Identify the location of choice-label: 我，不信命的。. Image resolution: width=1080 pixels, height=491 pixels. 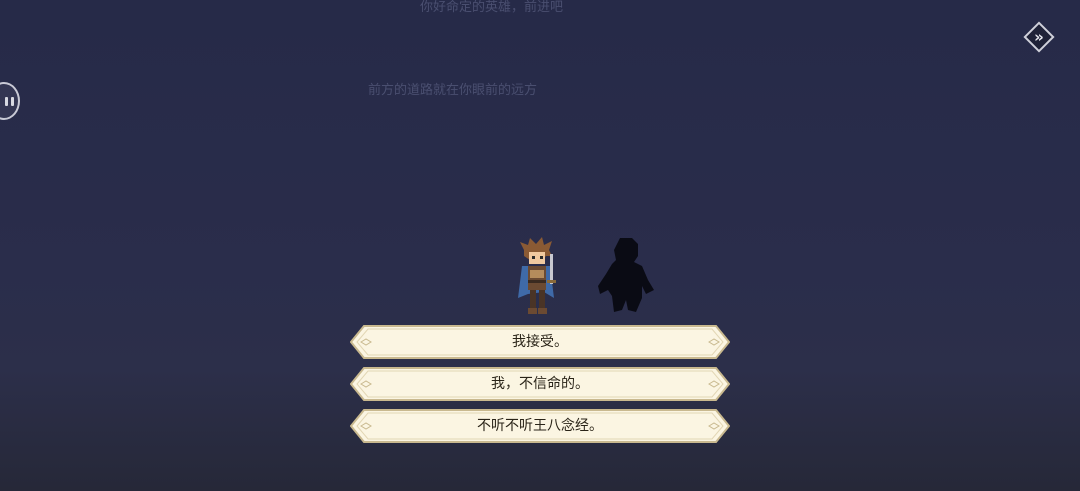
(540, 384).